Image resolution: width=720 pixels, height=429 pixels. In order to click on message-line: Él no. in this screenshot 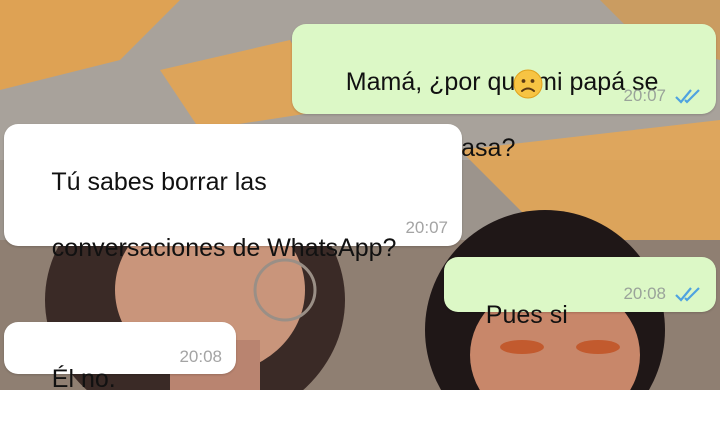, I will do `click(83, 379)`.